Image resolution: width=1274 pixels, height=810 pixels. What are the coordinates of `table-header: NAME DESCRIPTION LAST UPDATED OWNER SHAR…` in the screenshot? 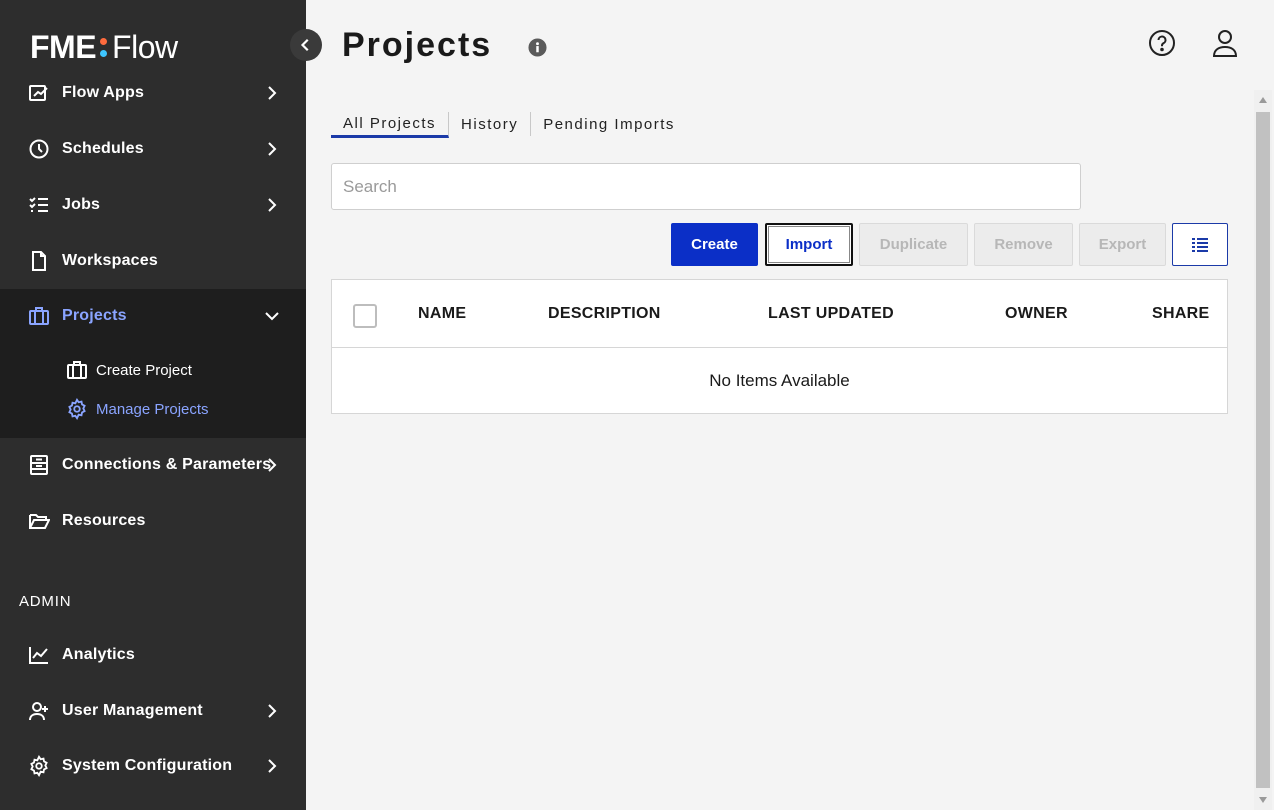 It's located at (779, 314).